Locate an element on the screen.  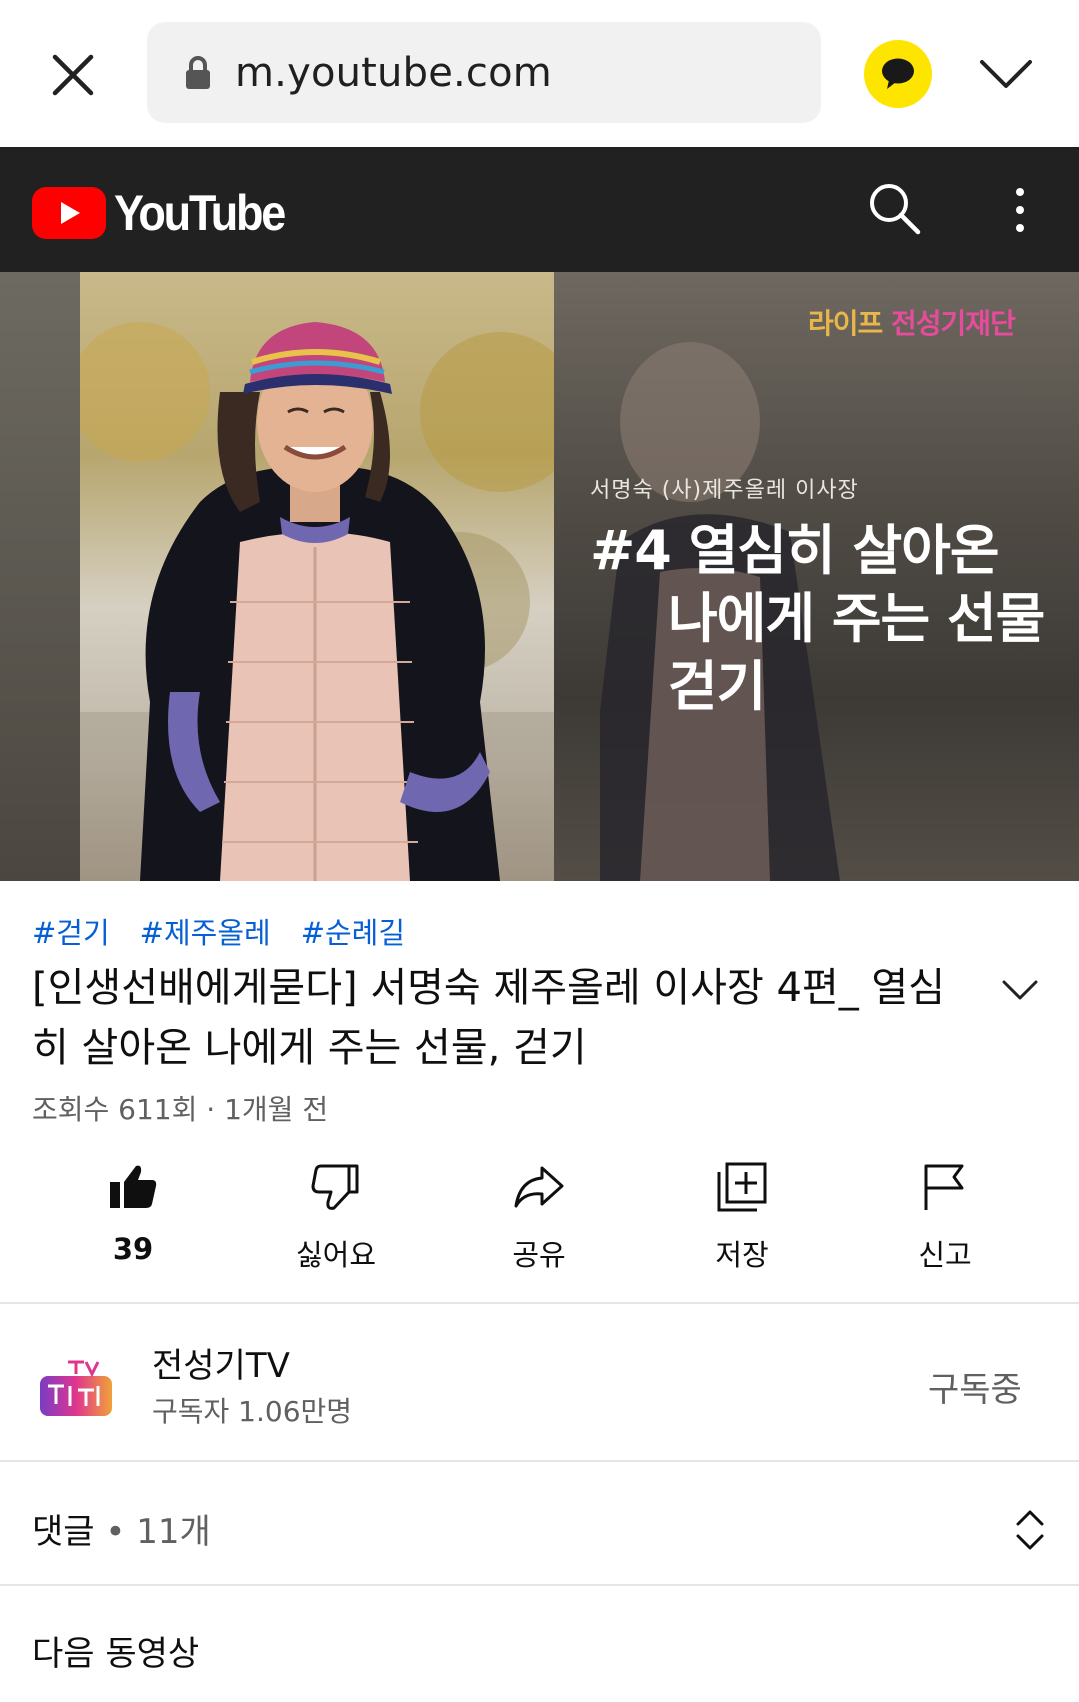
comments-label: 댓글 is located at coordinates (63, 1532).